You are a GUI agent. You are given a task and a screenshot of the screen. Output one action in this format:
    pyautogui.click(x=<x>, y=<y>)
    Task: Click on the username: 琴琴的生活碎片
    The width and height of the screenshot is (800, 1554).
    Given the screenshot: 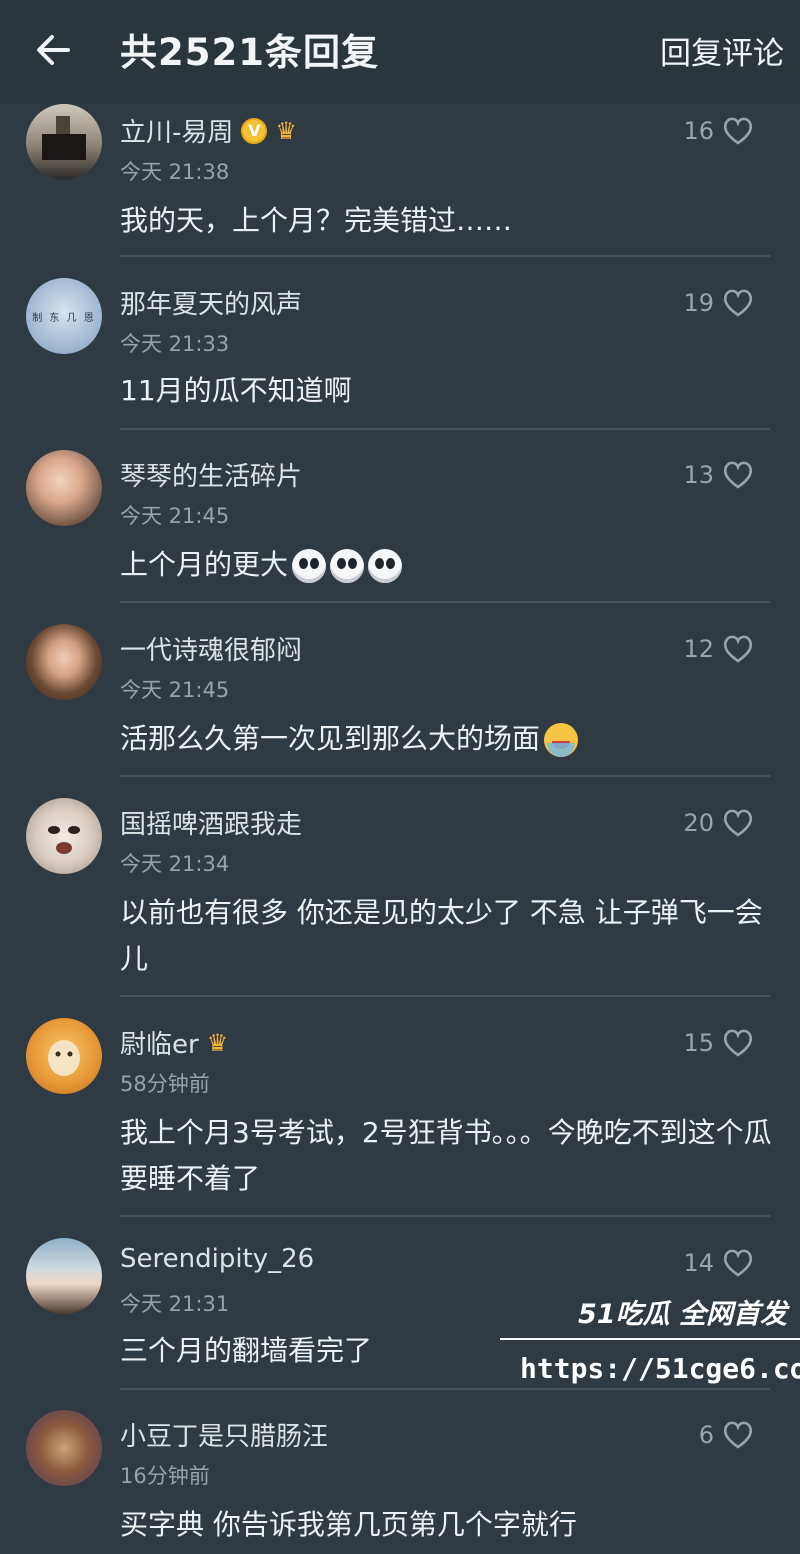 What is the action you would take?
    pyautogui.click(x=211, y=474)
    